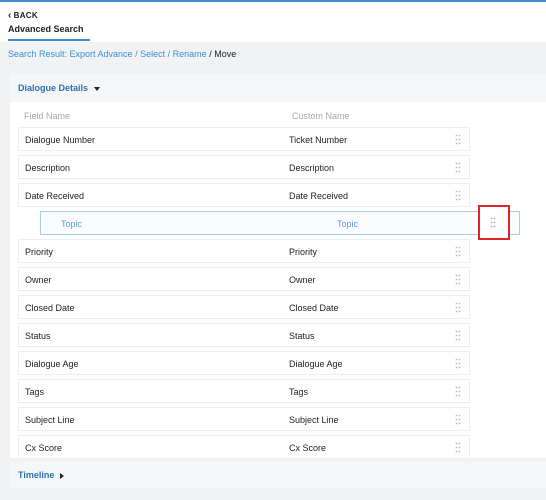 This screenshot has height=500, width=546. I want to click on field-row-date-received: Date Received Date Received, so click(244, 195).